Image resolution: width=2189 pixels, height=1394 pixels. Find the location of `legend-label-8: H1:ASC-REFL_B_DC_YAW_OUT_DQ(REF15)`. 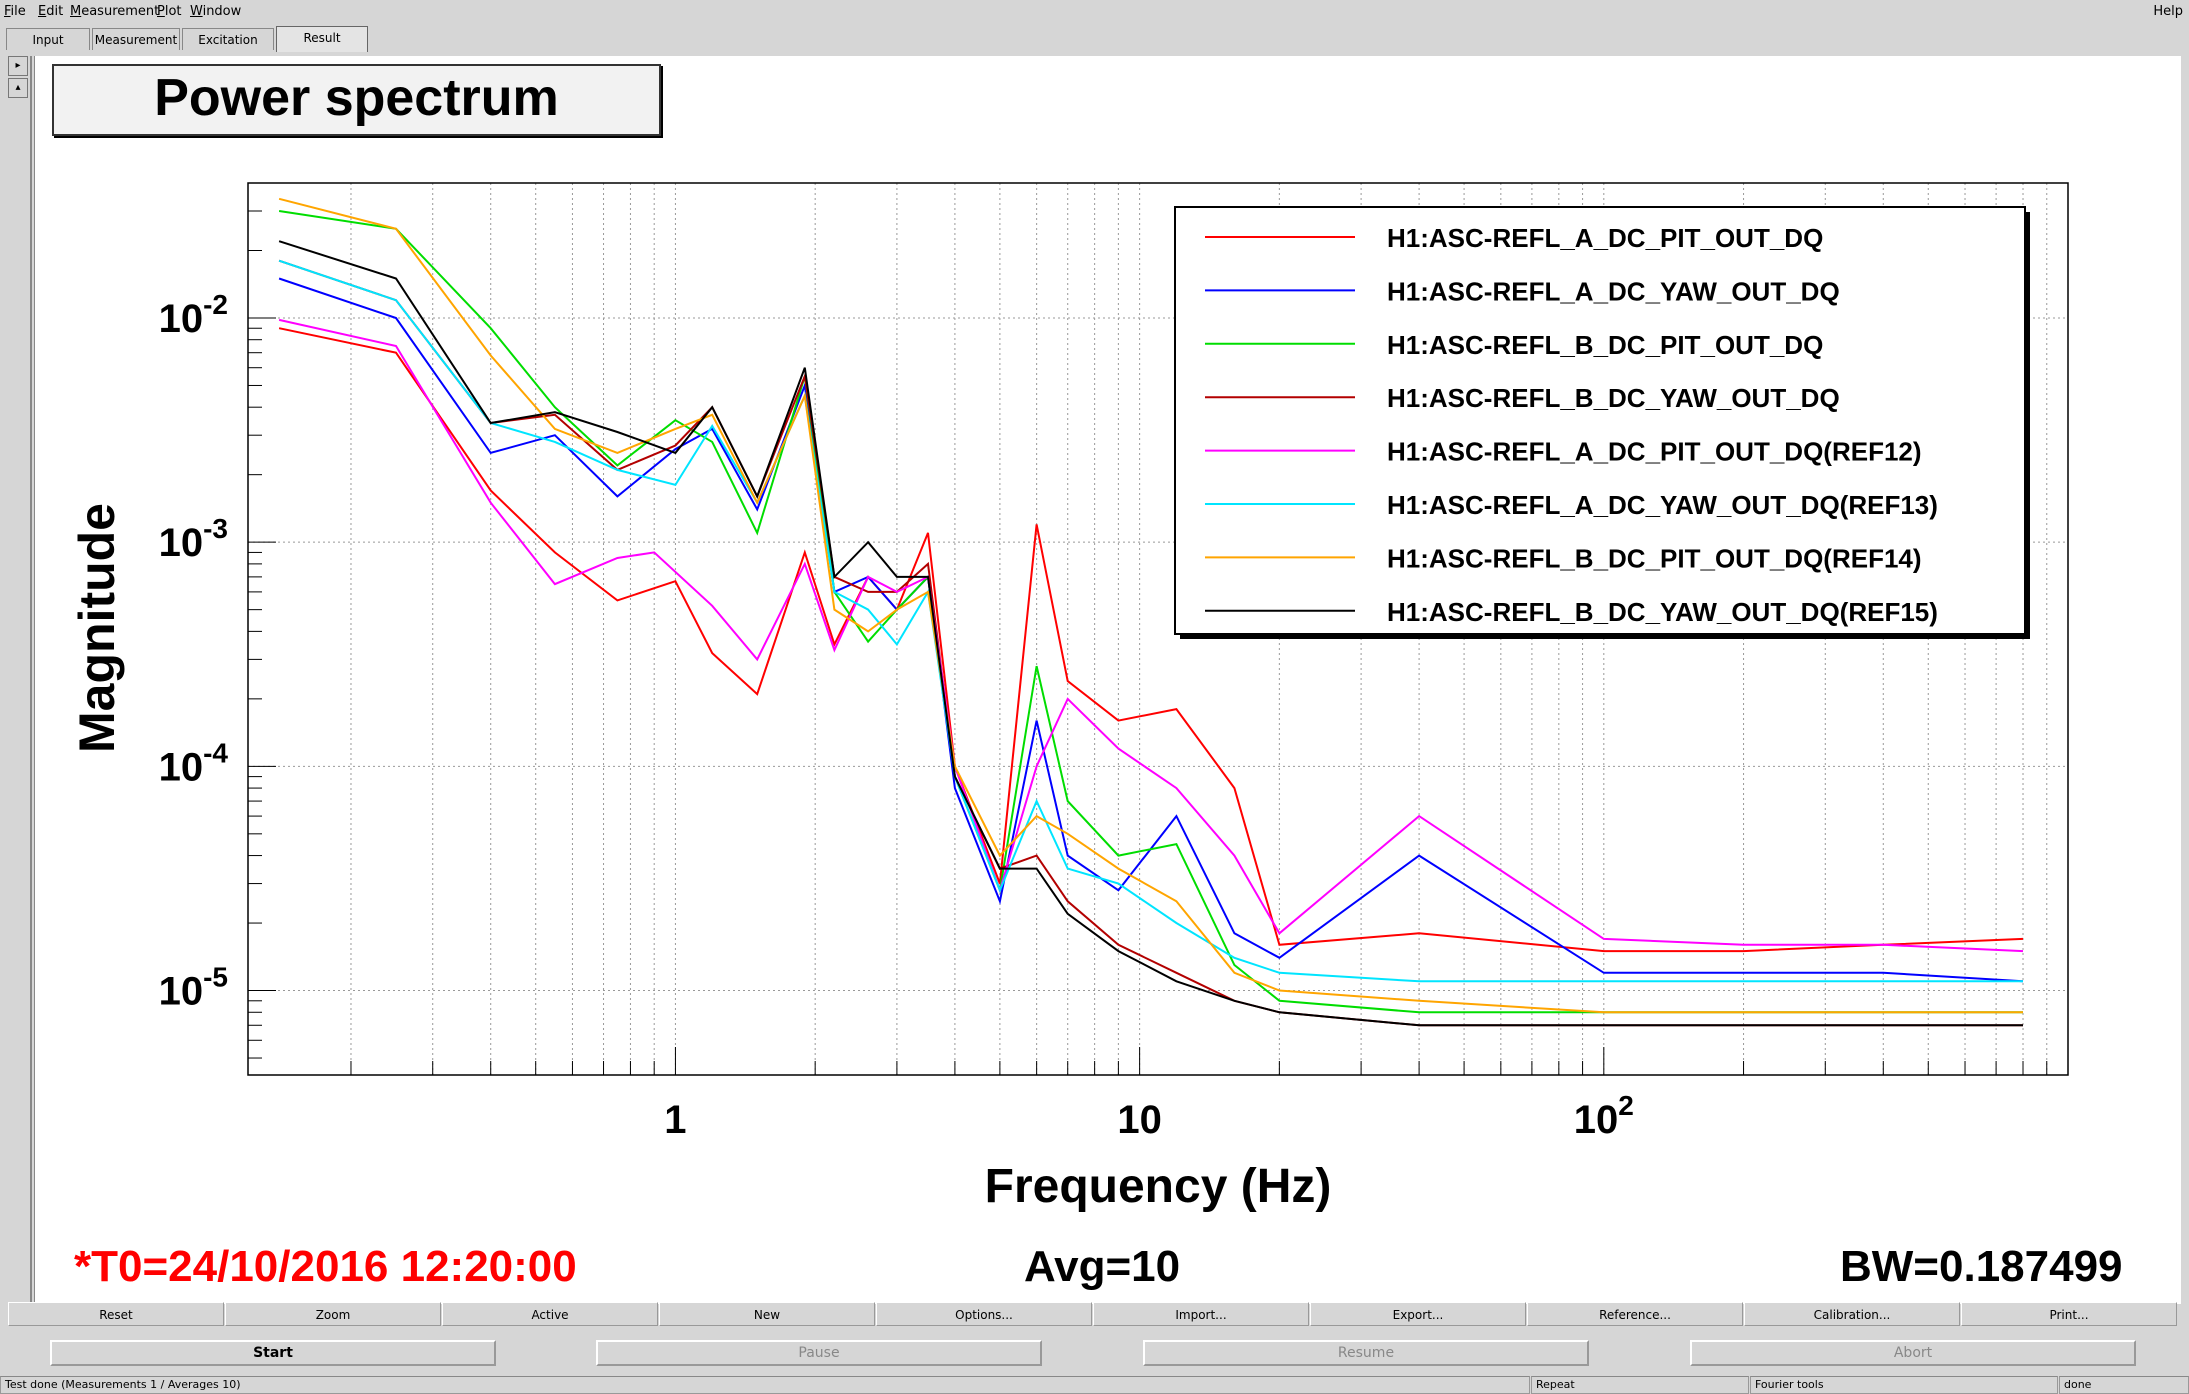

legend-label-8: H1:ASC-REFL_B_DC_YAW_OUT_DQ(REF15) is located at coordinates (1662, 612).